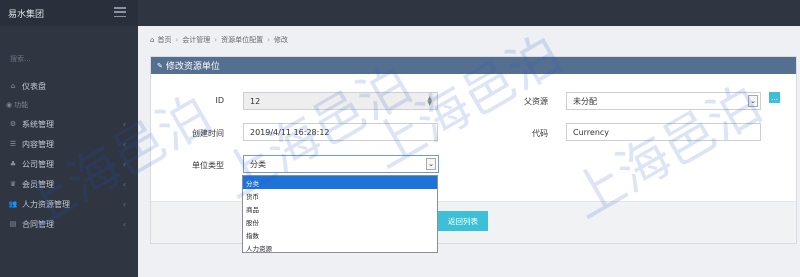 This screenshot has width=800, height=277. What do you see at coordinates (340, 221) in the screenshot?
I see `dropdown-option: 股份` at bounding box center [340, 221].